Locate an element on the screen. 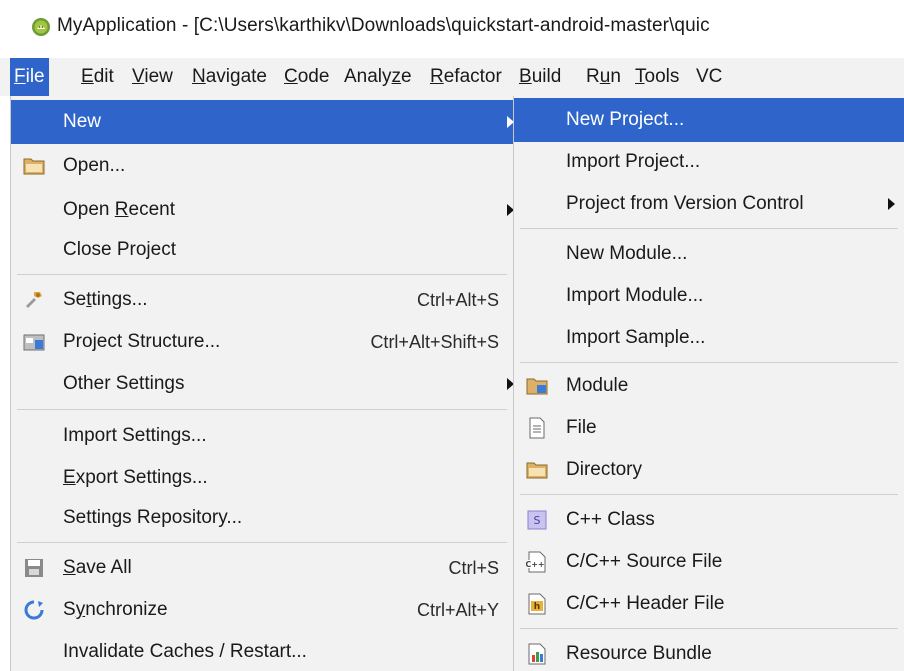 This screenshot has height=671, width=904. menu-code: Code is located at coordinates (306, 77).